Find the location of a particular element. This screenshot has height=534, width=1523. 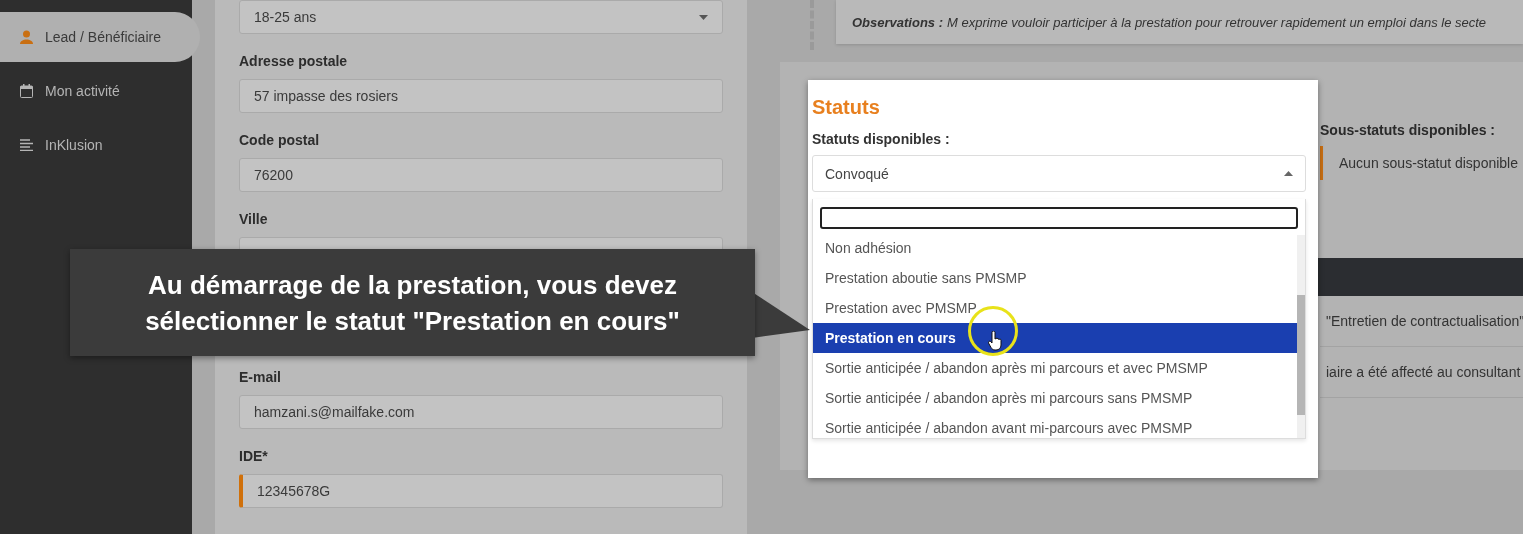

person-icon is located at coordinates (26, 37).